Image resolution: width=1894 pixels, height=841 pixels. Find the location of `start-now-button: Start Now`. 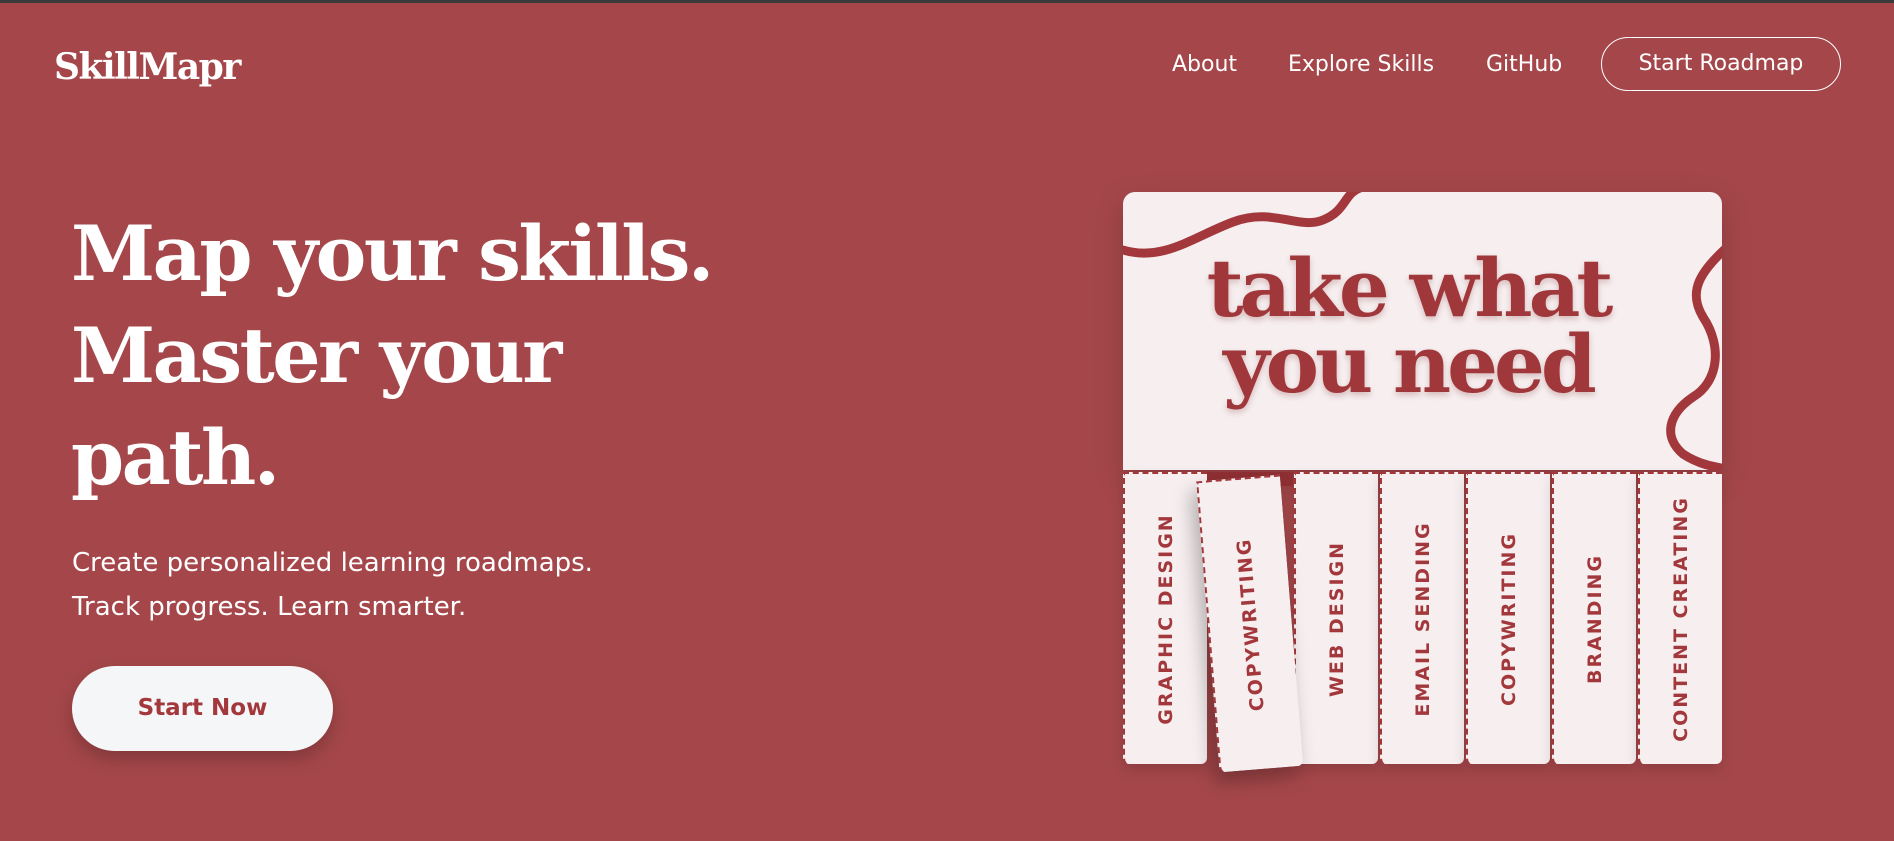

start-now-button: Start Now is located at coordinates (202, 708).